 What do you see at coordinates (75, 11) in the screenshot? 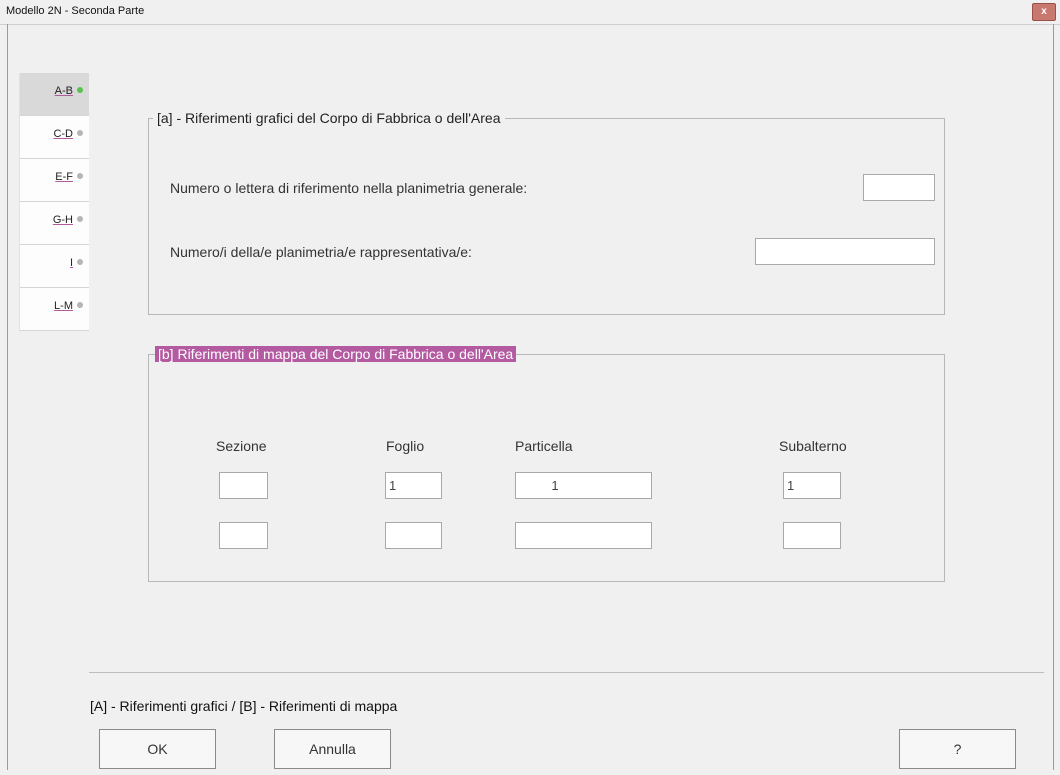
I see `window-title: Modello 2N - Seconda Parte` at bounding box center [75, 11].